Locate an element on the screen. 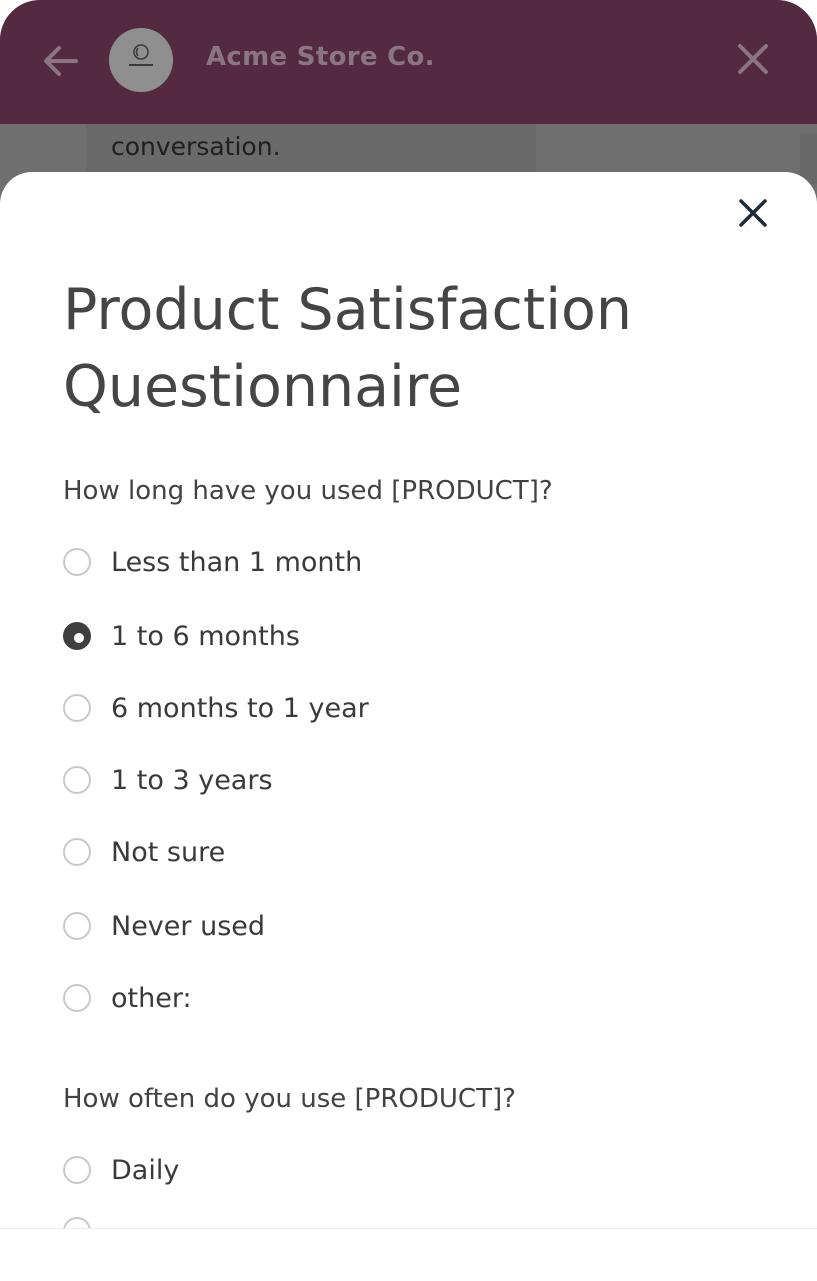  survey-title-line: Questionnaire is located at coordinates (263, 387).